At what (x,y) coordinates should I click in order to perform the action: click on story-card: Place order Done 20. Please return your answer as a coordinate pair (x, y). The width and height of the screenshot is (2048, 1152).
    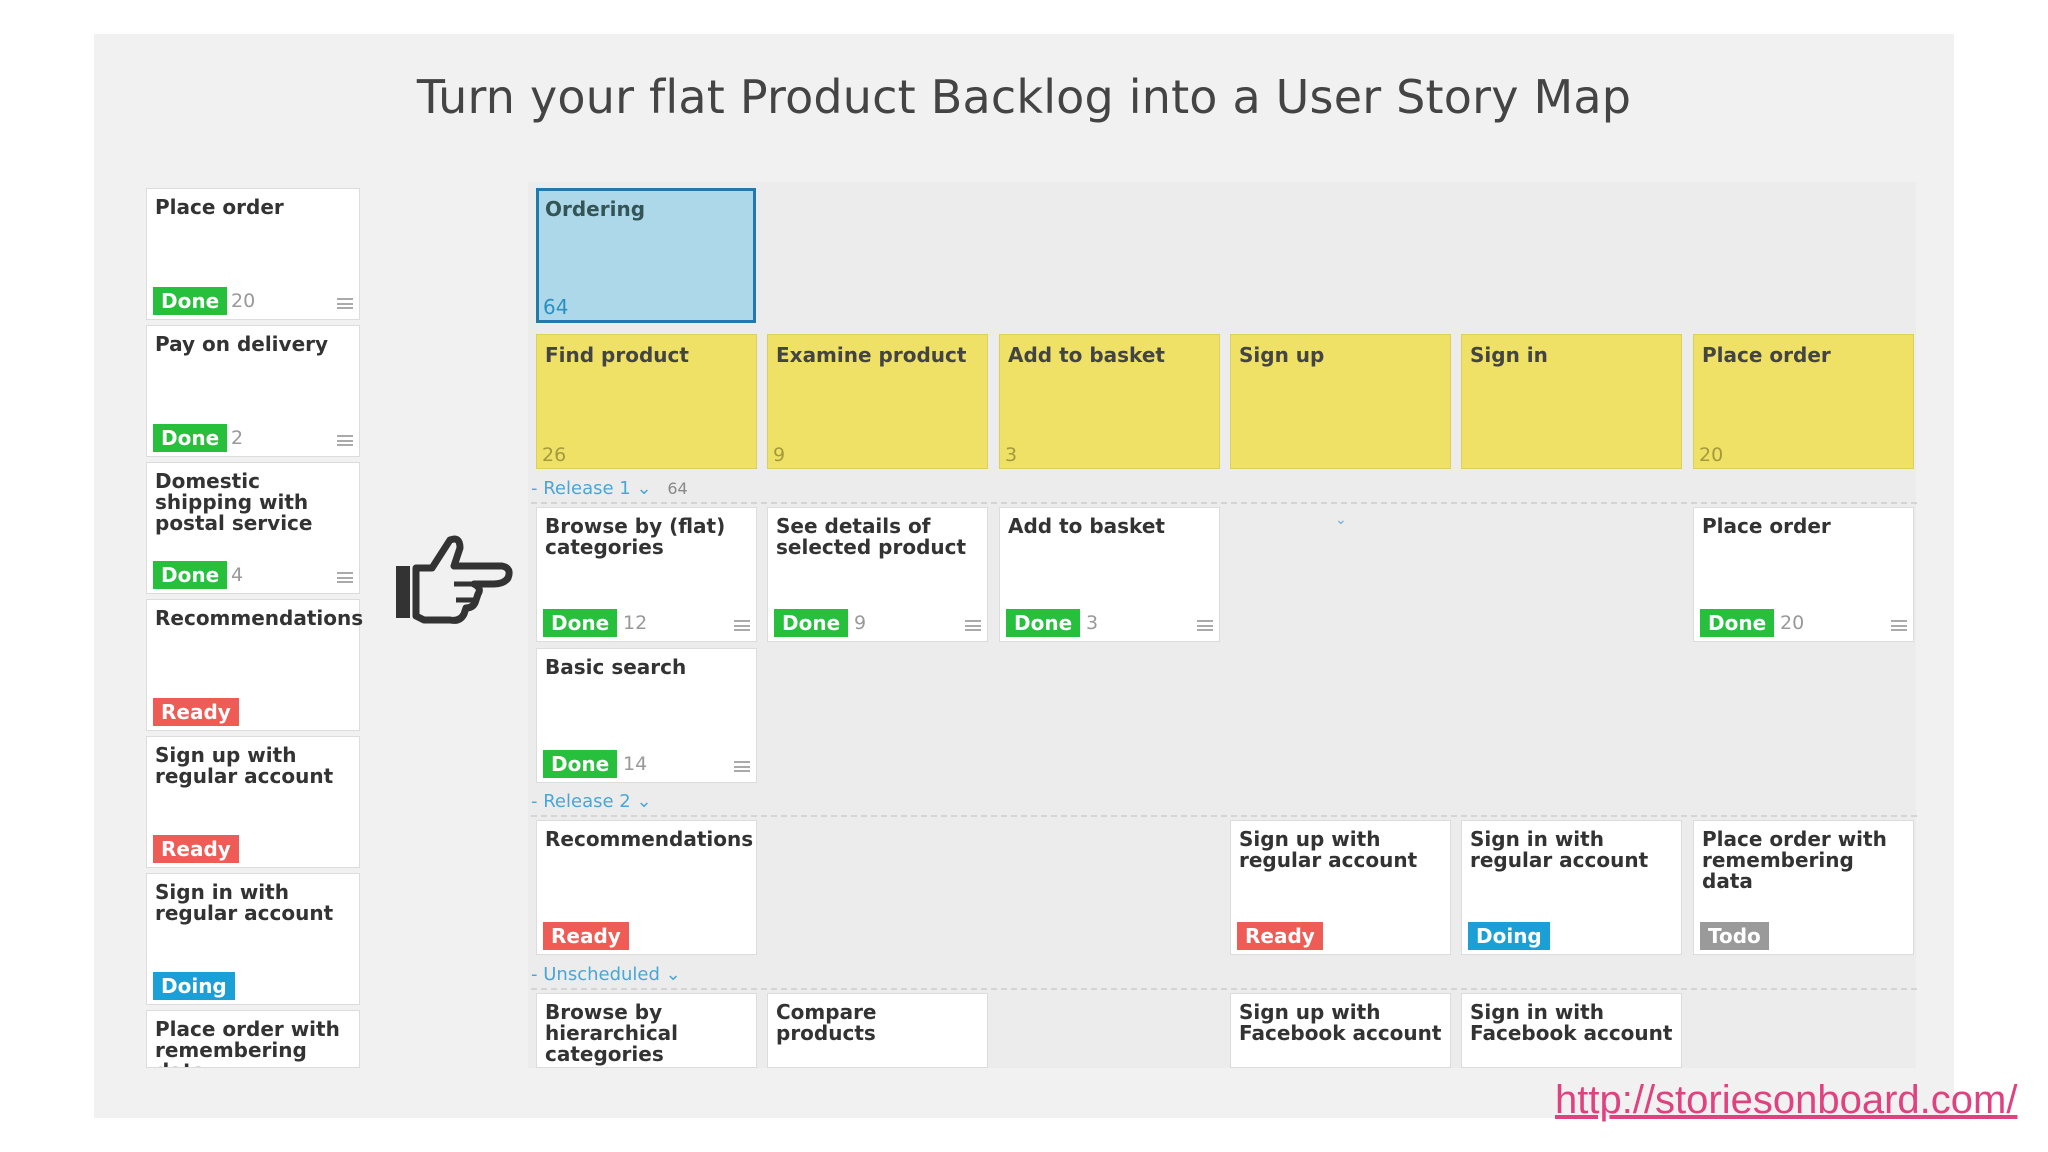
    Looking at the image, I should click on (1803, 574).